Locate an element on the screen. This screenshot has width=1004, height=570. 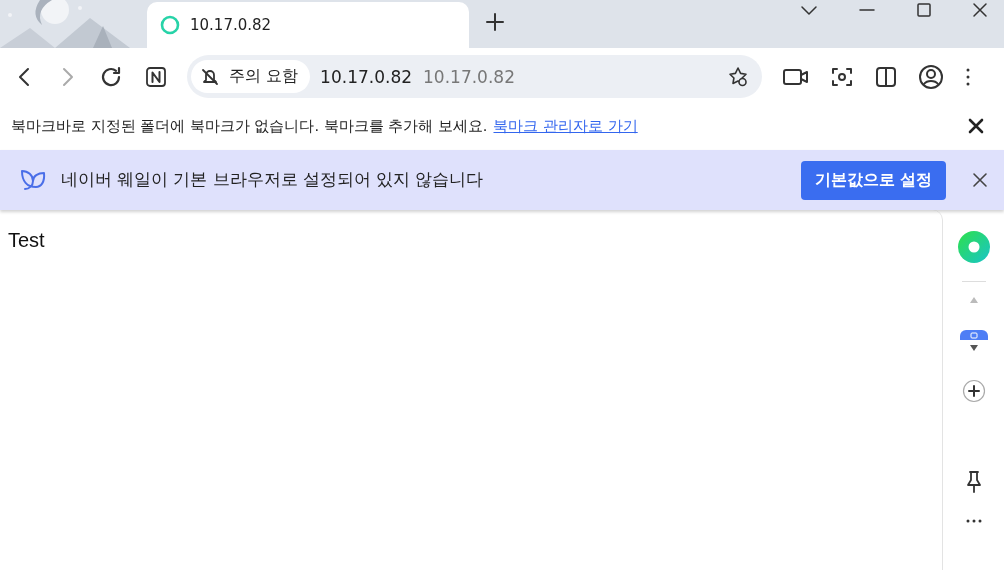
star-icon is located at coordinates (738, 76).